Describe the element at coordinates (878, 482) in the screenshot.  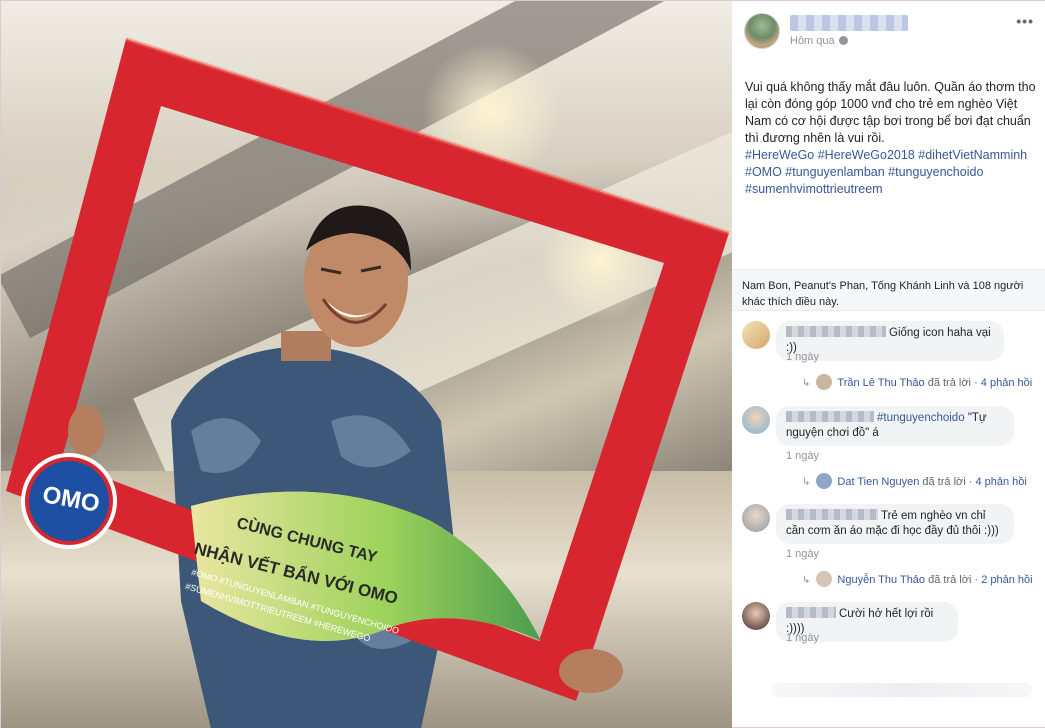
I see `replier-name: Dat Tien Nguyen` at that location.